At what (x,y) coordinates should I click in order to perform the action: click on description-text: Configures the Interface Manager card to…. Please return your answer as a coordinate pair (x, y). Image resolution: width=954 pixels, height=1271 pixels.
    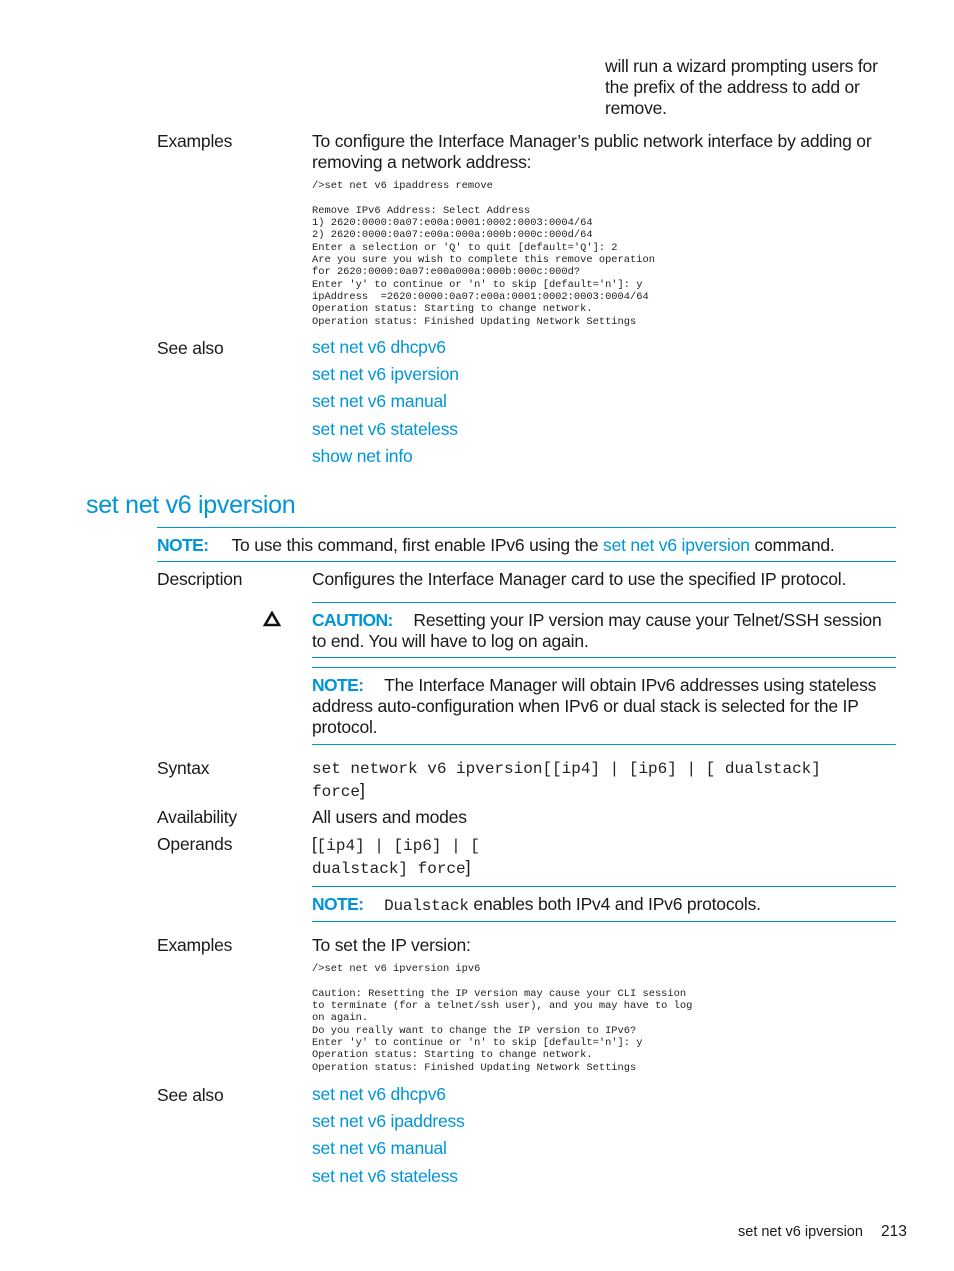
    Looking at the image, I should click on (579, 579).